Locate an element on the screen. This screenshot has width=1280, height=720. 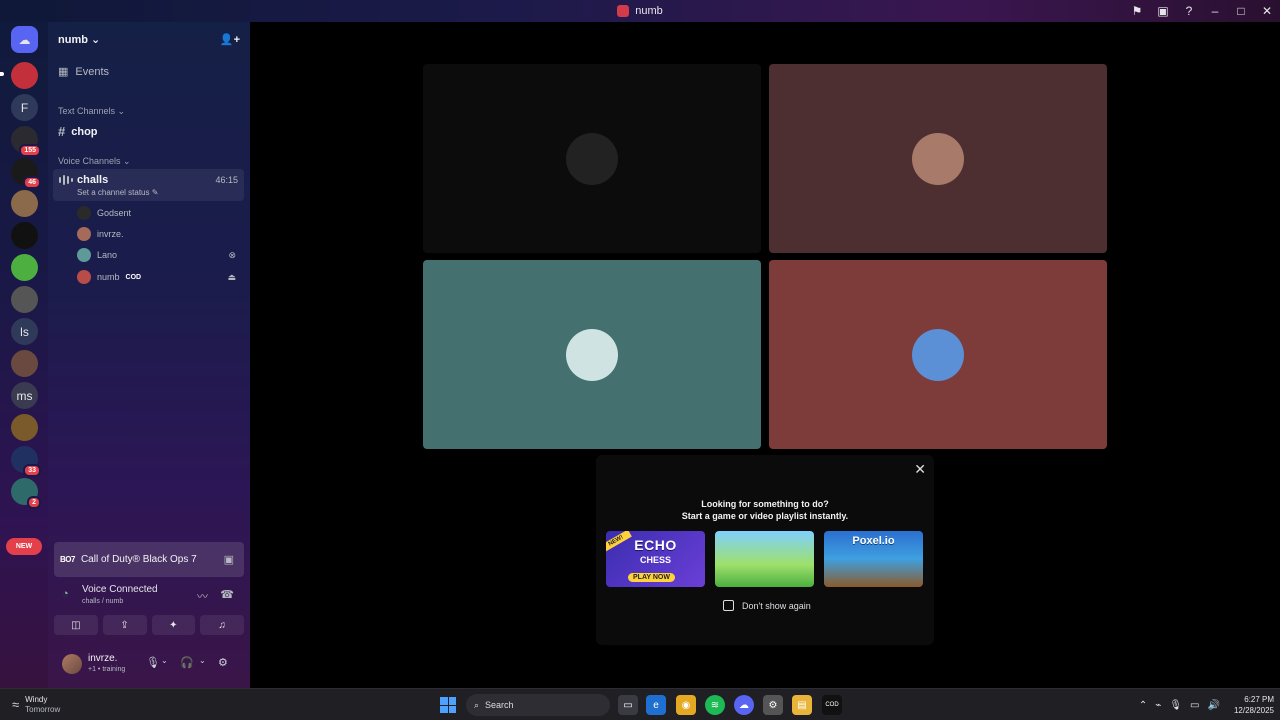
call-of-duty-icon: COD is located at coordinates (832, 705).